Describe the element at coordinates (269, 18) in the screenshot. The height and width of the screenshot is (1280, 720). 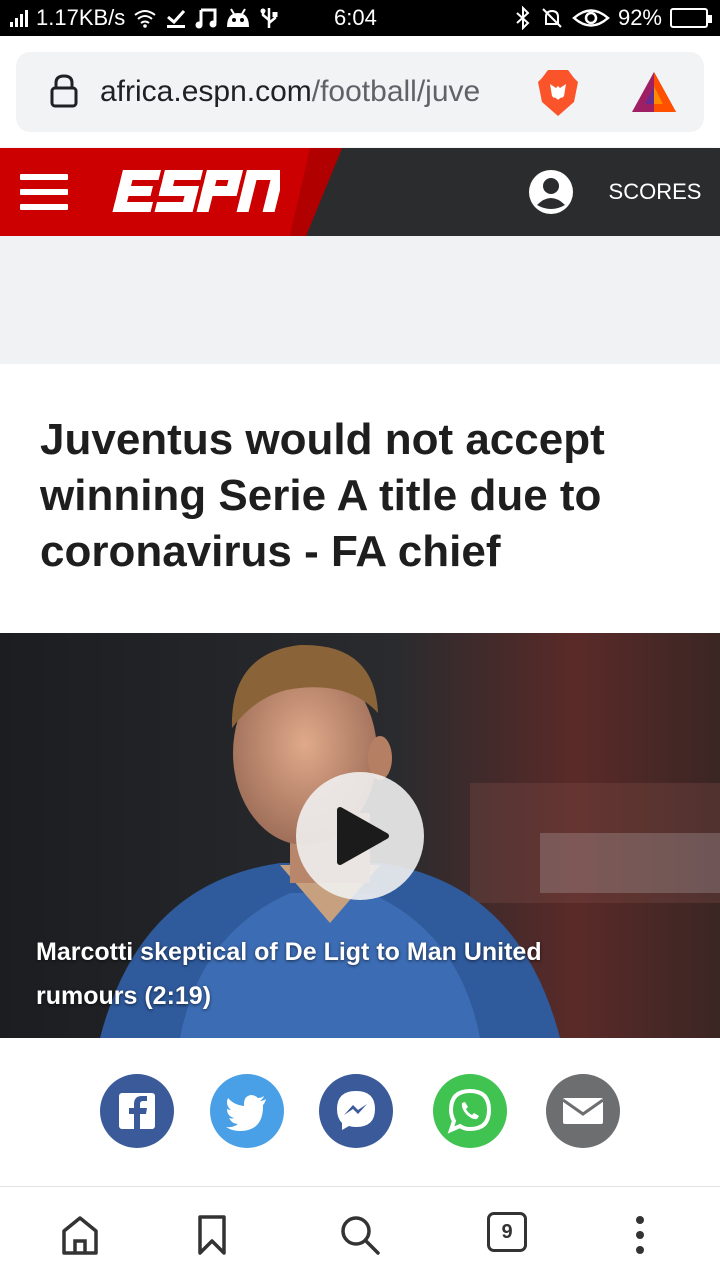
I see `usb-icon` at that location.